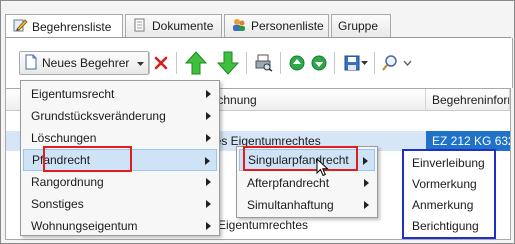 The image size is (515, 244). I want to click on column-header-begehreninformation: Begehreninform, so click(468, 100).